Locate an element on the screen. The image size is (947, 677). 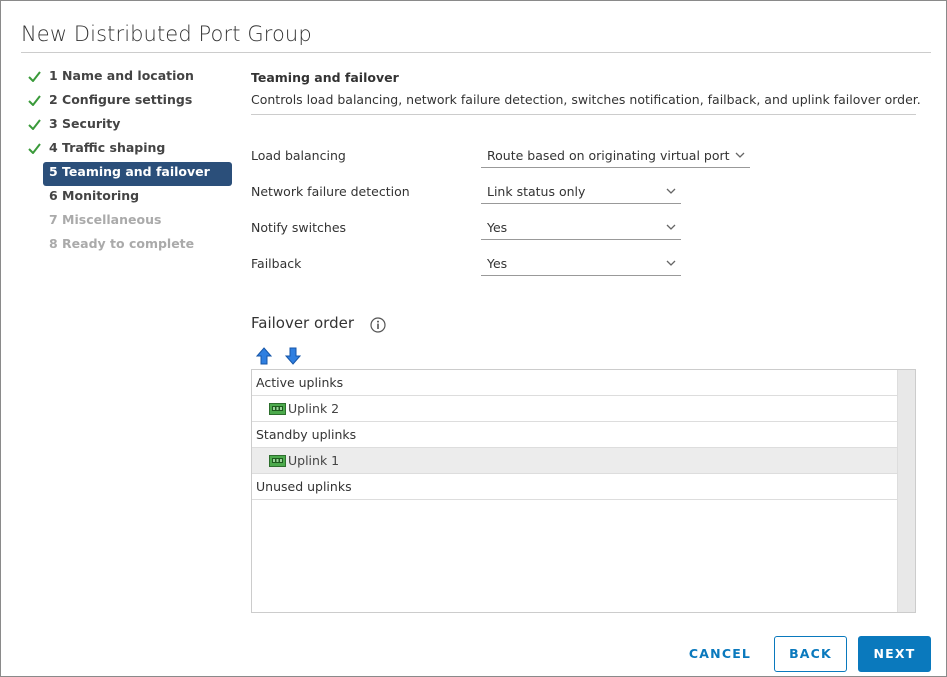
notify-switches-value: Yes is located at coordinates (497, 227).